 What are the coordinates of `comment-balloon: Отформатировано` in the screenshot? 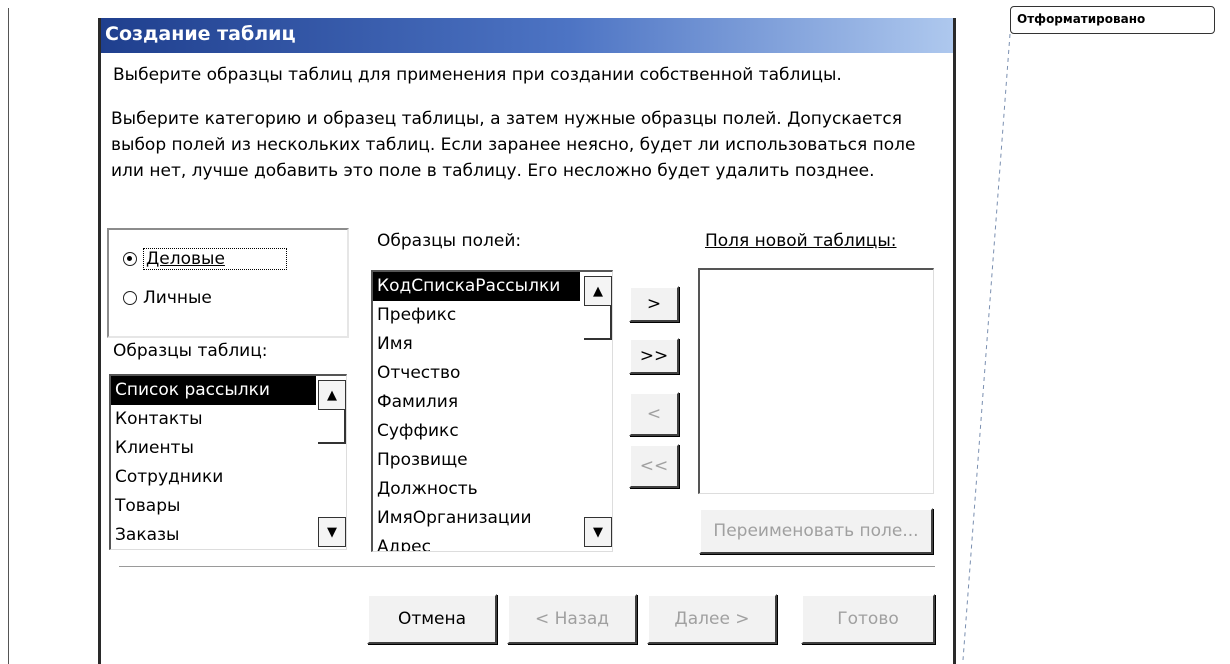 It's located at (1112, 20).